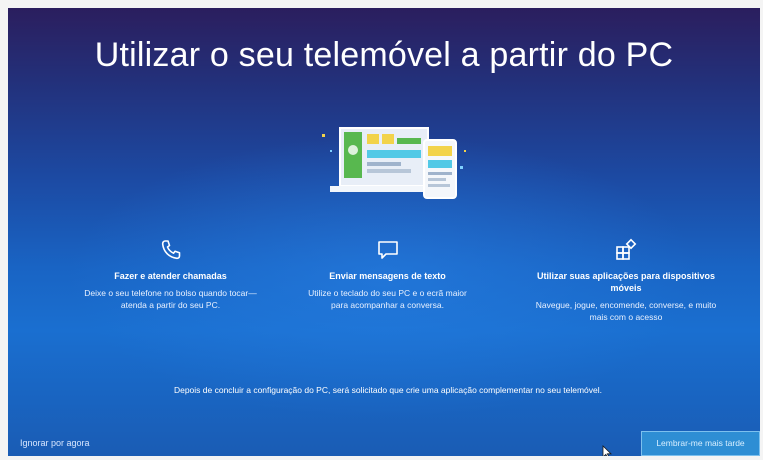 The image size is (763, 460). I want to click on phone-bar-cyan, so click(440, 164).